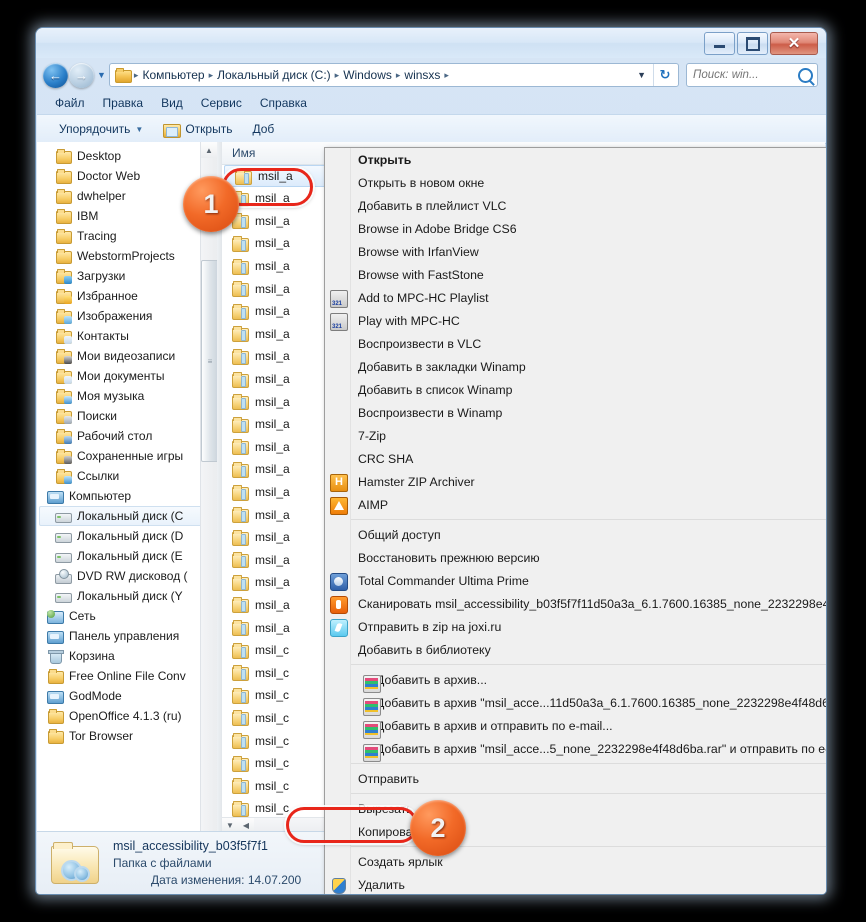  I want to click on minimize-button, so click(719, 43).